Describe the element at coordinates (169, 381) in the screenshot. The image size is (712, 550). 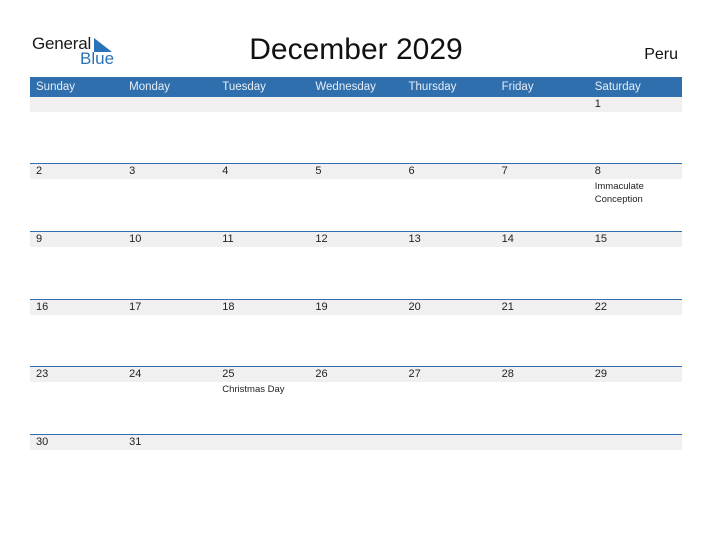
I see `day-cell: 24` at that location.